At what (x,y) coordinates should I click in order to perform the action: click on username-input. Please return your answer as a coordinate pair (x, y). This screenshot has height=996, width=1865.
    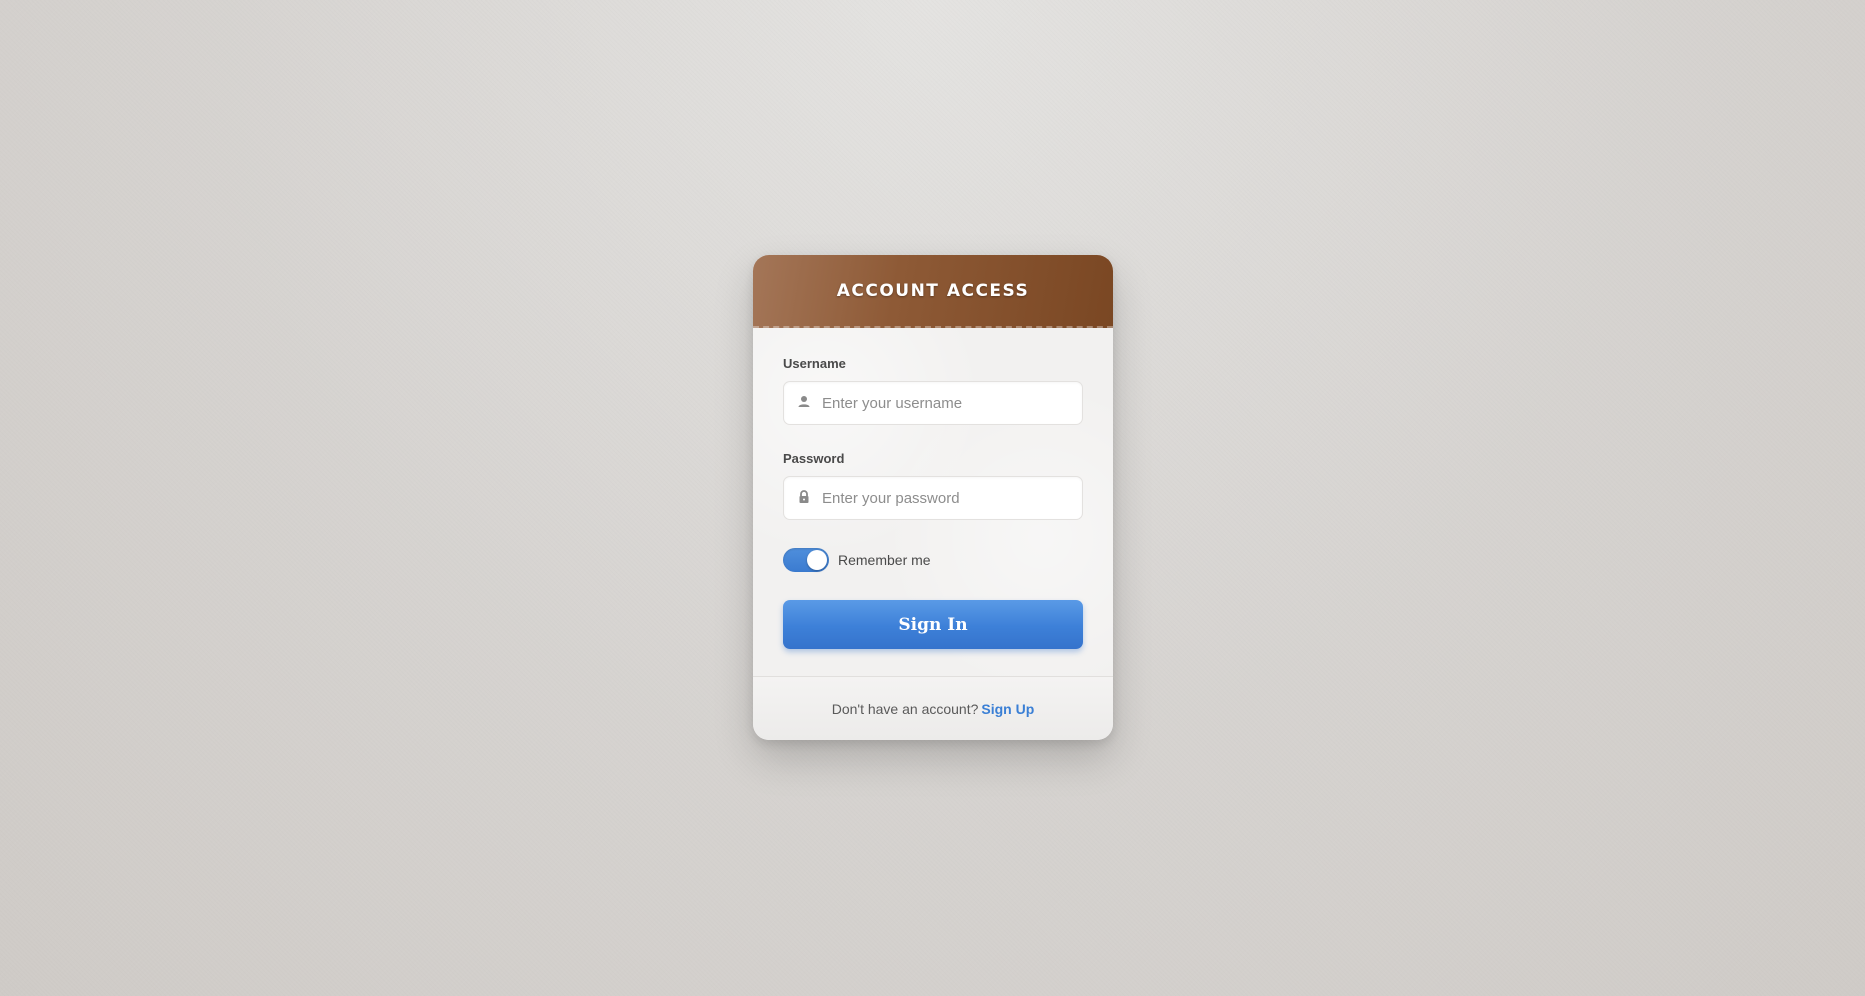
    Looking at the image, I should click on (947, 403).